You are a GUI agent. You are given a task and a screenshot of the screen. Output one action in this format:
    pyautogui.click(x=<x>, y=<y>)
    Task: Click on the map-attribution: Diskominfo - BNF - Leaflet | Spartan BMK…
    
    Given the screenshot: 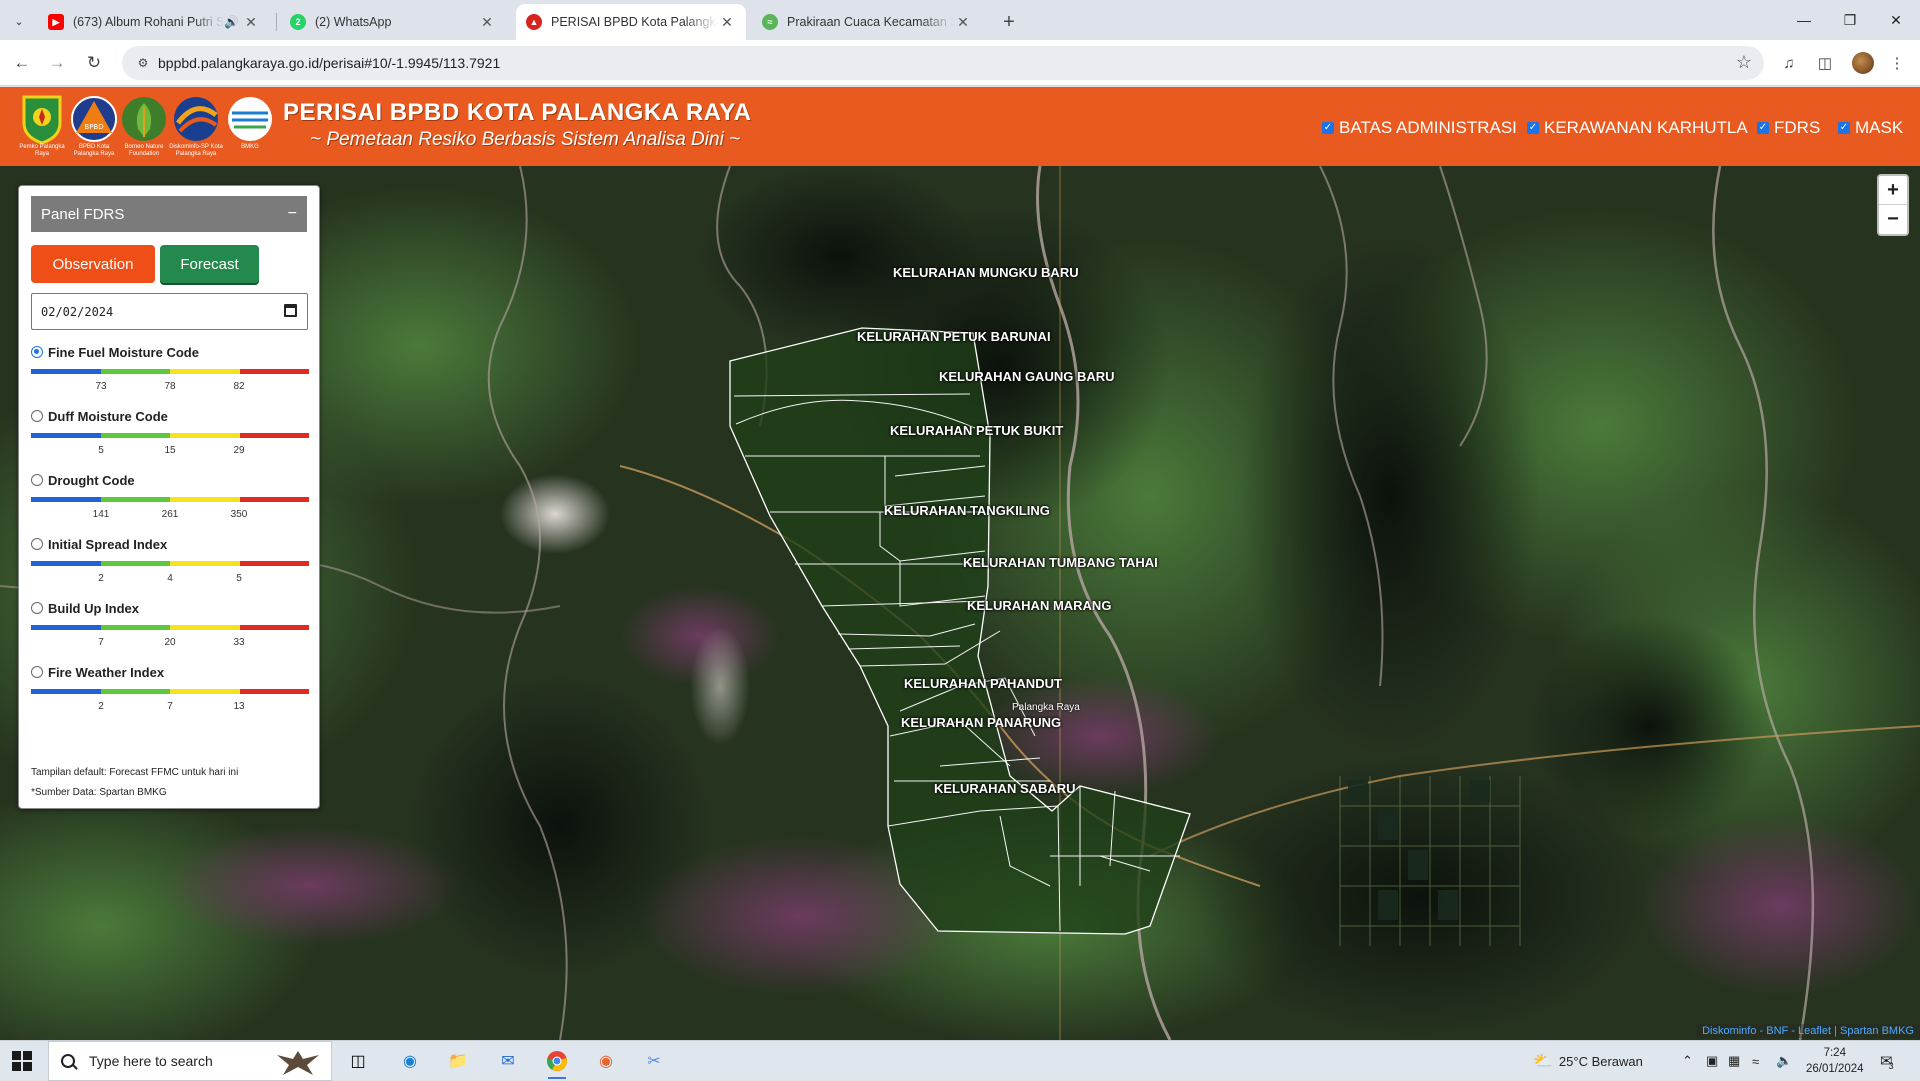 What is the action you would take?
    pyautogui.click(x=1808, y=1031)
    